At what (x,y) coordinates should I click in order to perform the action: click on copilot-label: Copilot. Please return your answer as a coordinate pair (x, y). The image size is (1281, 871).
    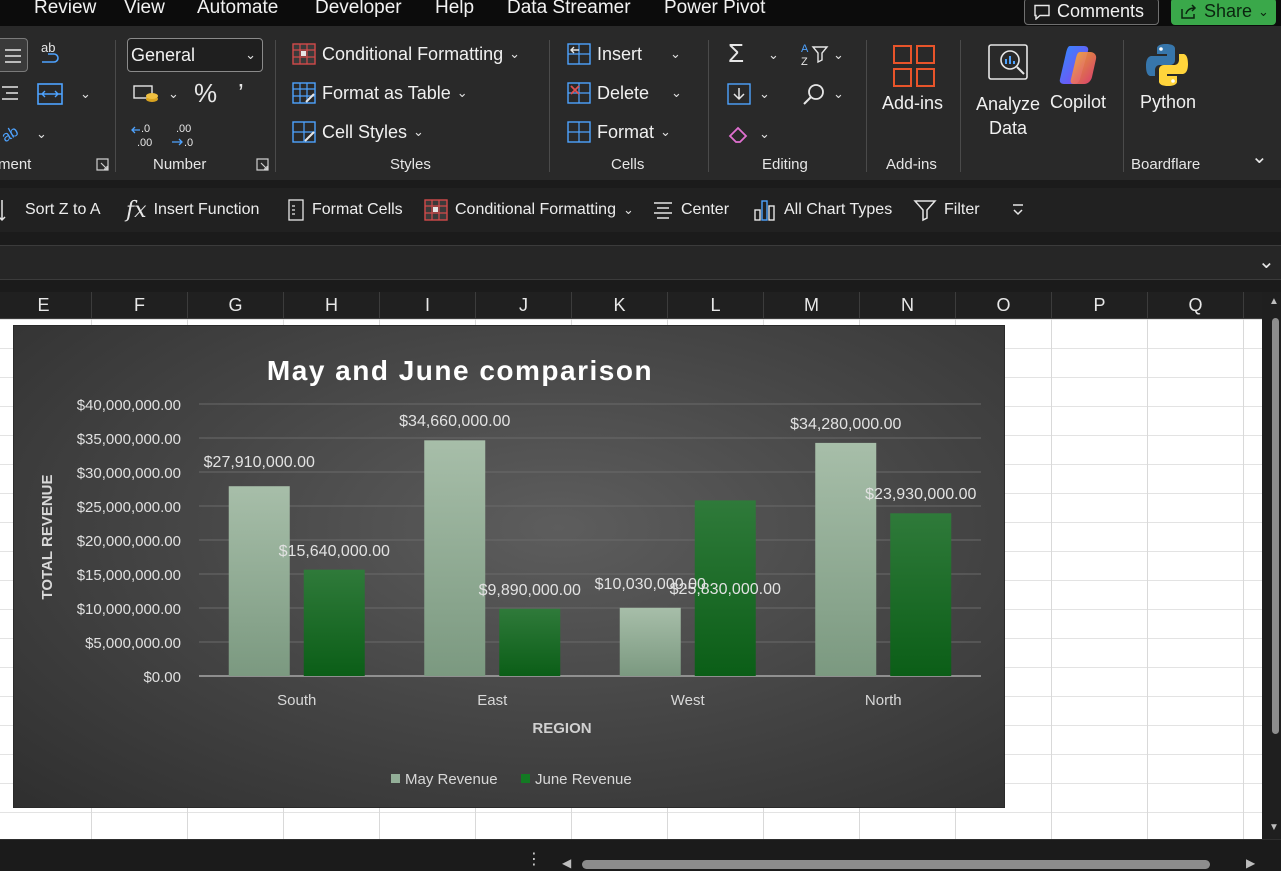
    Looking at the image, I should click on (1078, 102).